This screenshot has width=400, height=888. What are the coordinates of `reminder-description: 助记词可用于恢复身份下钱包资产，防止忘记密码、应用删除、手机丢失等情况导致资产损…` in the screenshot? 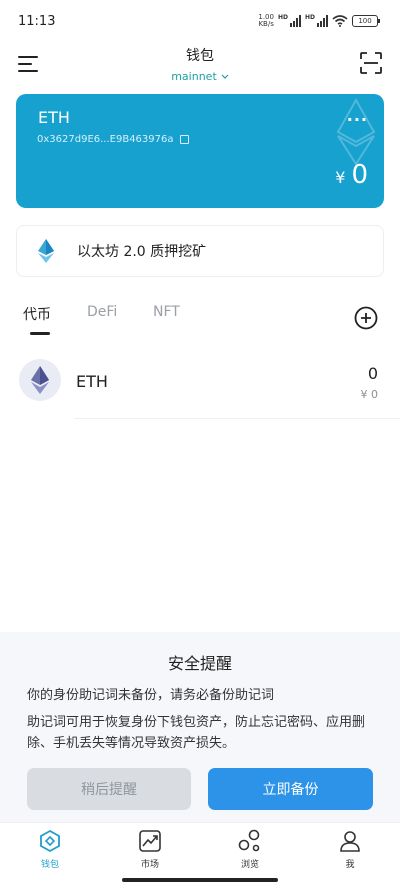 It's located at (196, 733).